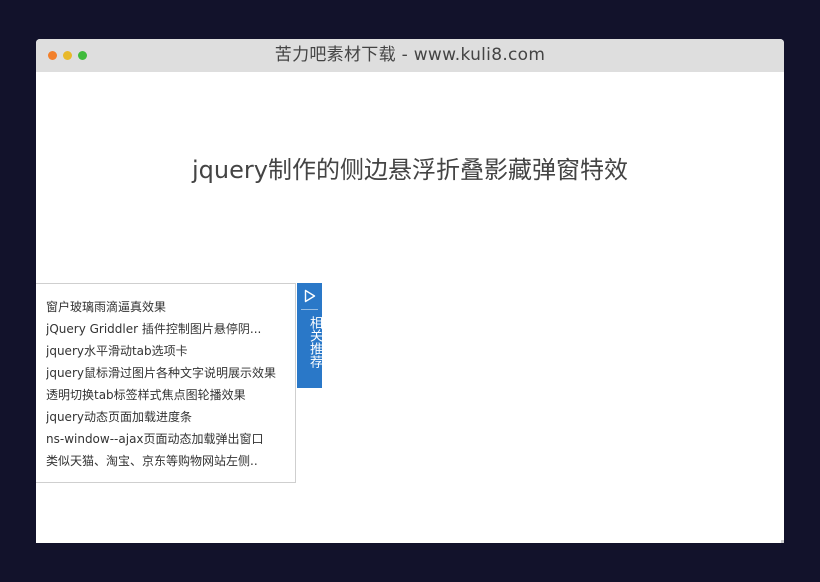 Image resolution: width=820 pixels, height=582 pixels. I want to click on list-item: jquery水平滑动tab选项卡, so click(170, 351).